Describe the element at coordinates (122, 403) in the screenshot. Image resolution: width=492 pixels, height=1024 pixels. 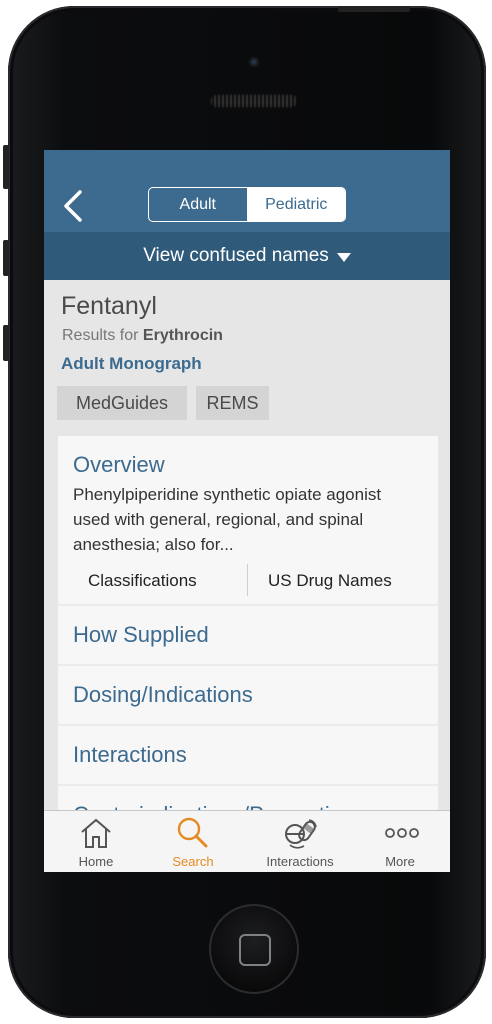
I see `medguides-tag: MedGuides` at that location.